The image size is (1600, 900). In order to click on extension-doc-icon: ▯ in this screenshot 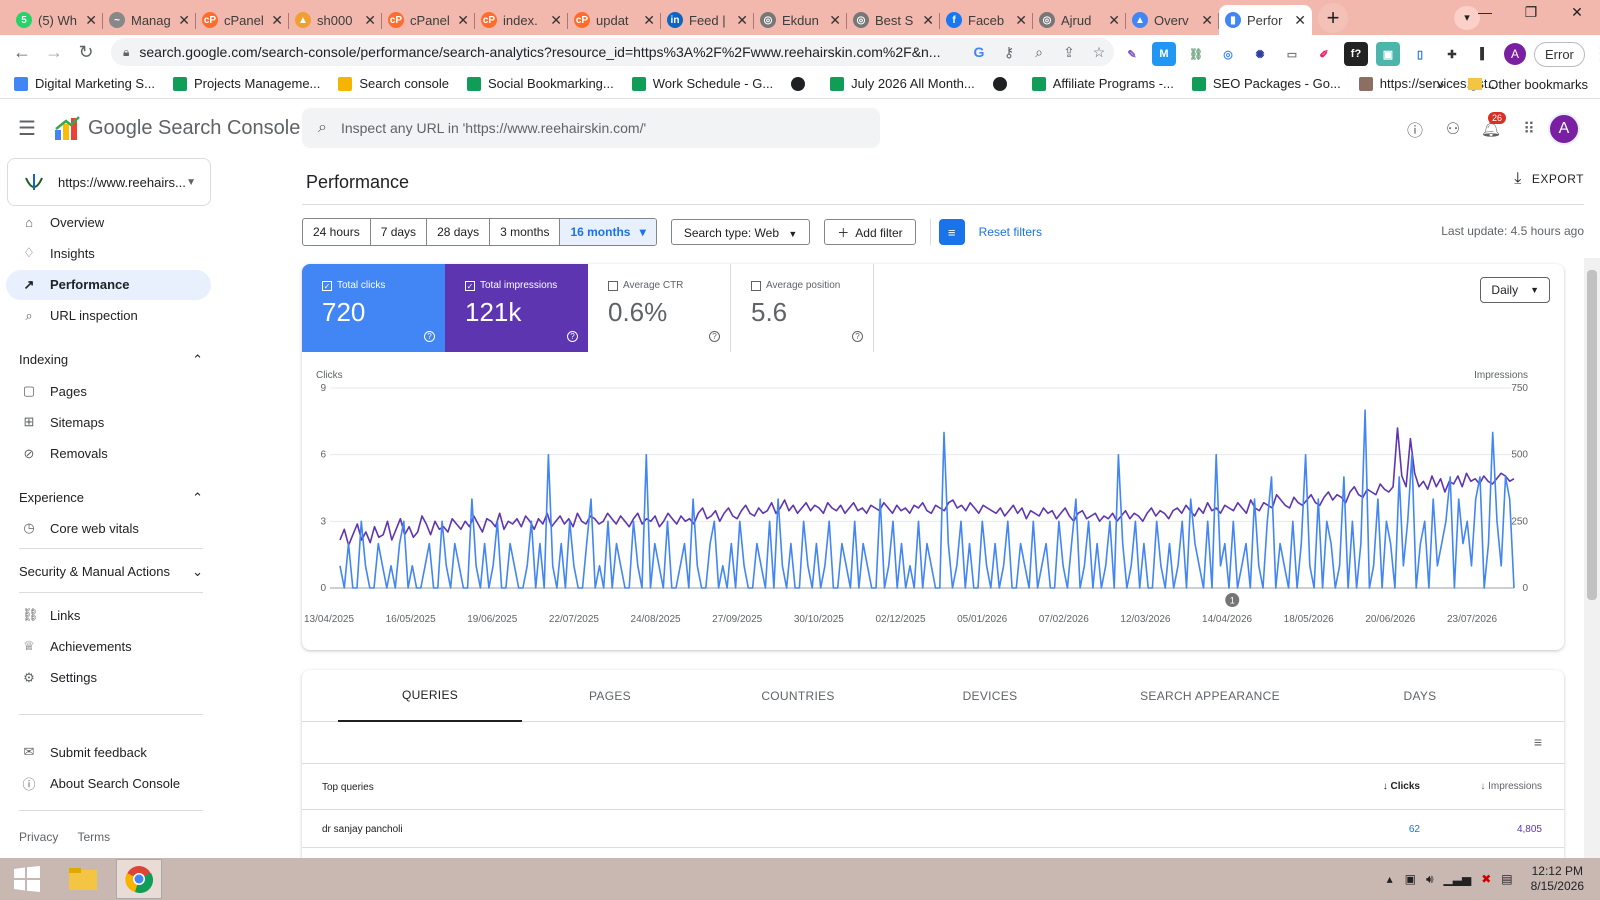, I will do `click(1420, 54)`.